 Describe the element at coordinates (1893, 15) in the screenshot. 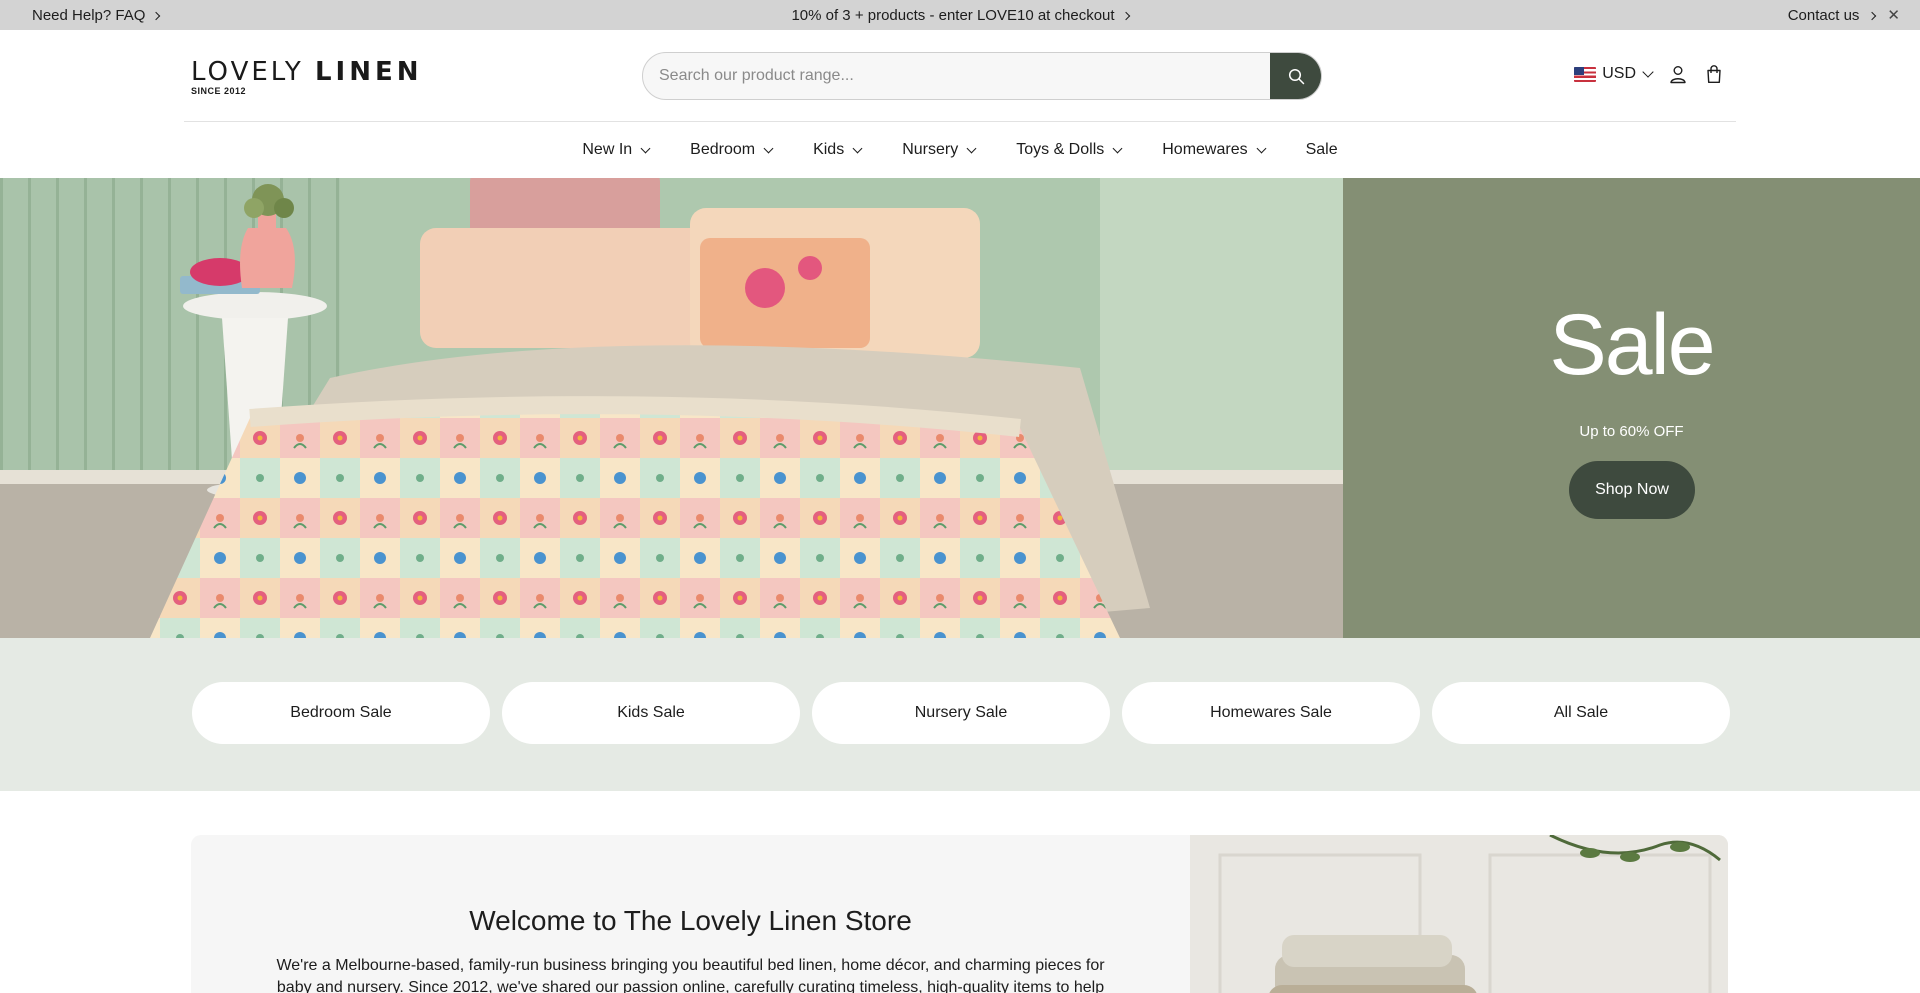

I see `close-icon: ✕` at that location.